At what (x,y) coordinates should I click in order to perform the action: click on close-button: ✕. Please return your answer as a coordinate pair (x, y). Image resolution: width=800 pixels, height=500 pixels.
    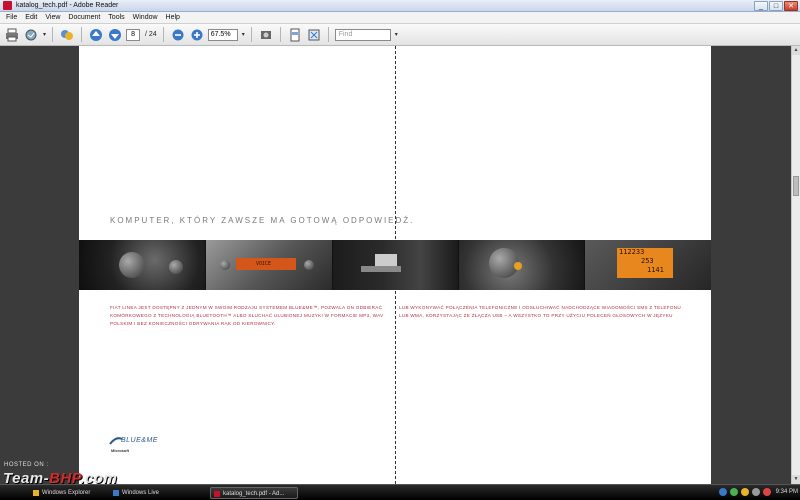
    Looking at the image, I should click on (791, 6).